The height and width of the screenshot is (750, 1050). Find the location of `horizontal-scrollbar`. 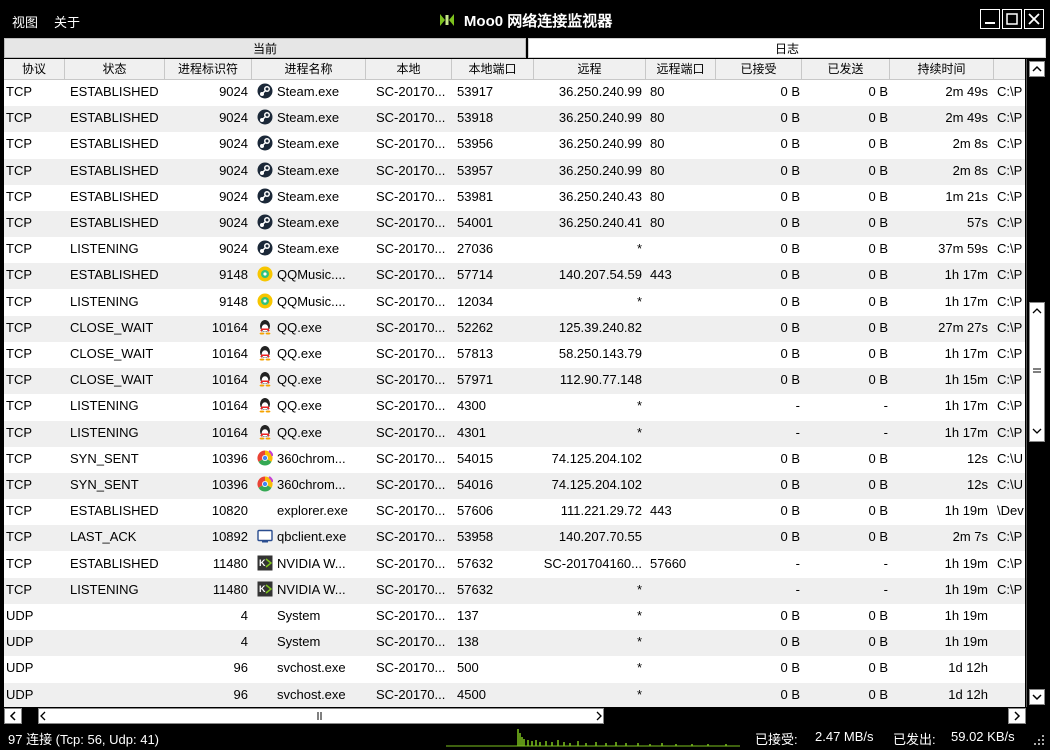

horizontal-scrollbar is located at coordinates (515, 716).